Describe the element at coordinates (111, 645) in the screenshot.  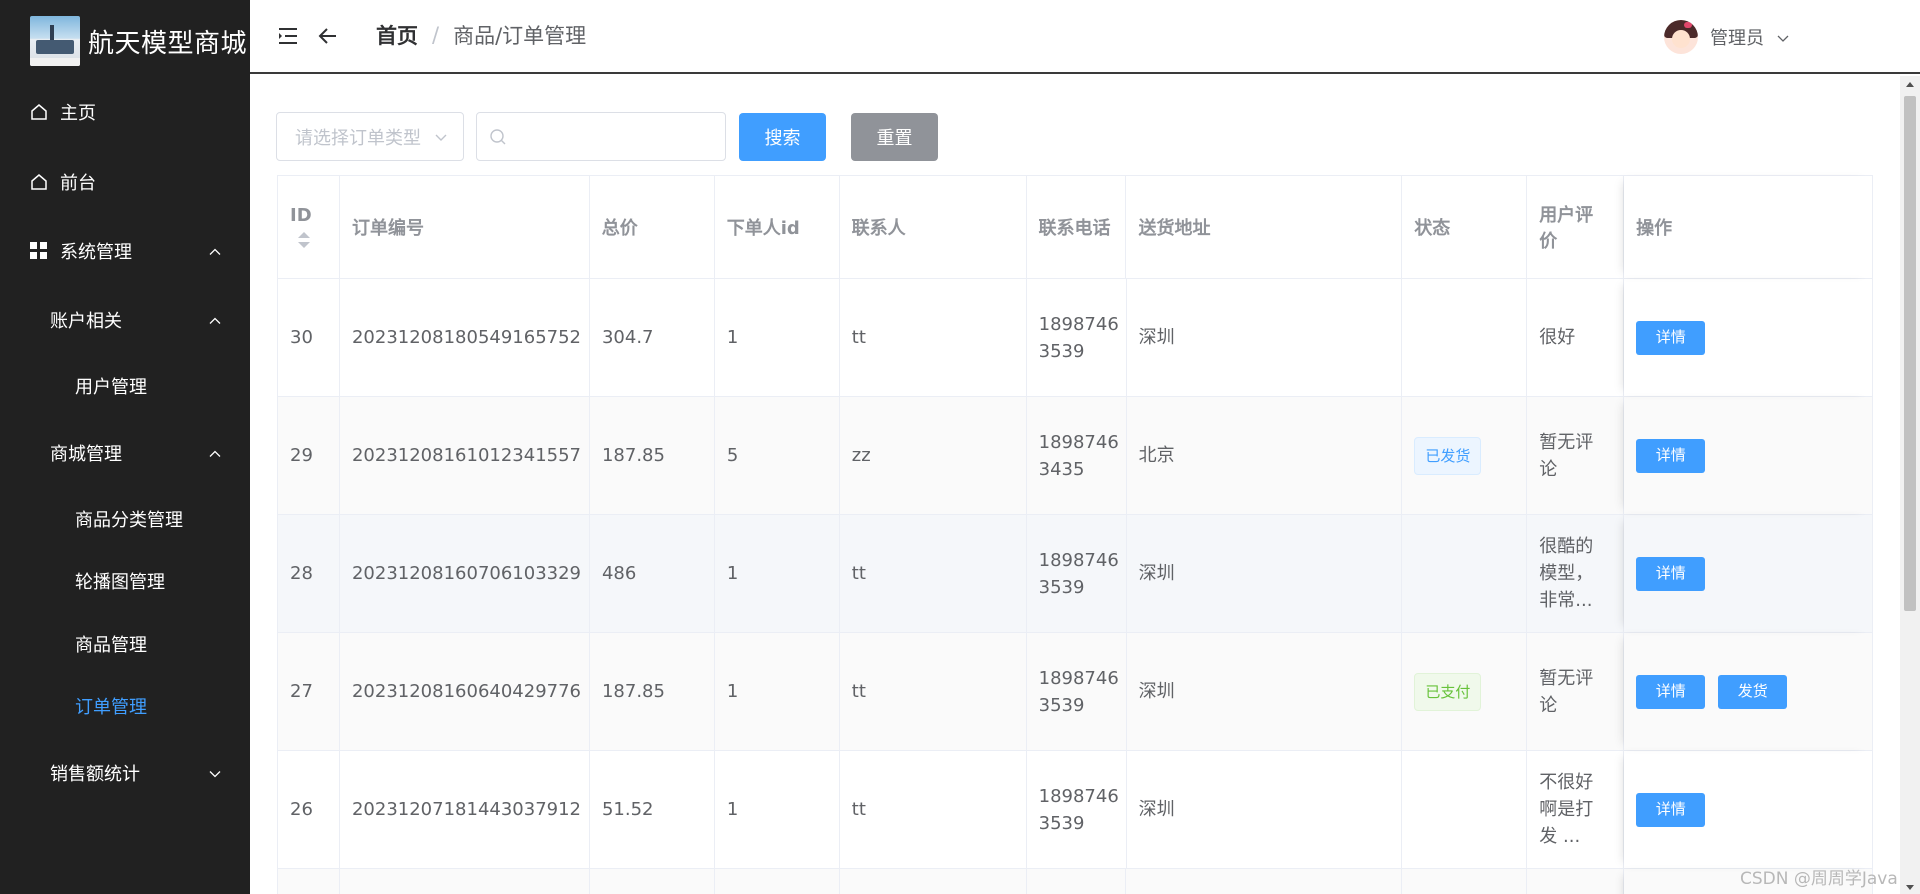
I see `sidebar-item-label: 商品管理` at that location.